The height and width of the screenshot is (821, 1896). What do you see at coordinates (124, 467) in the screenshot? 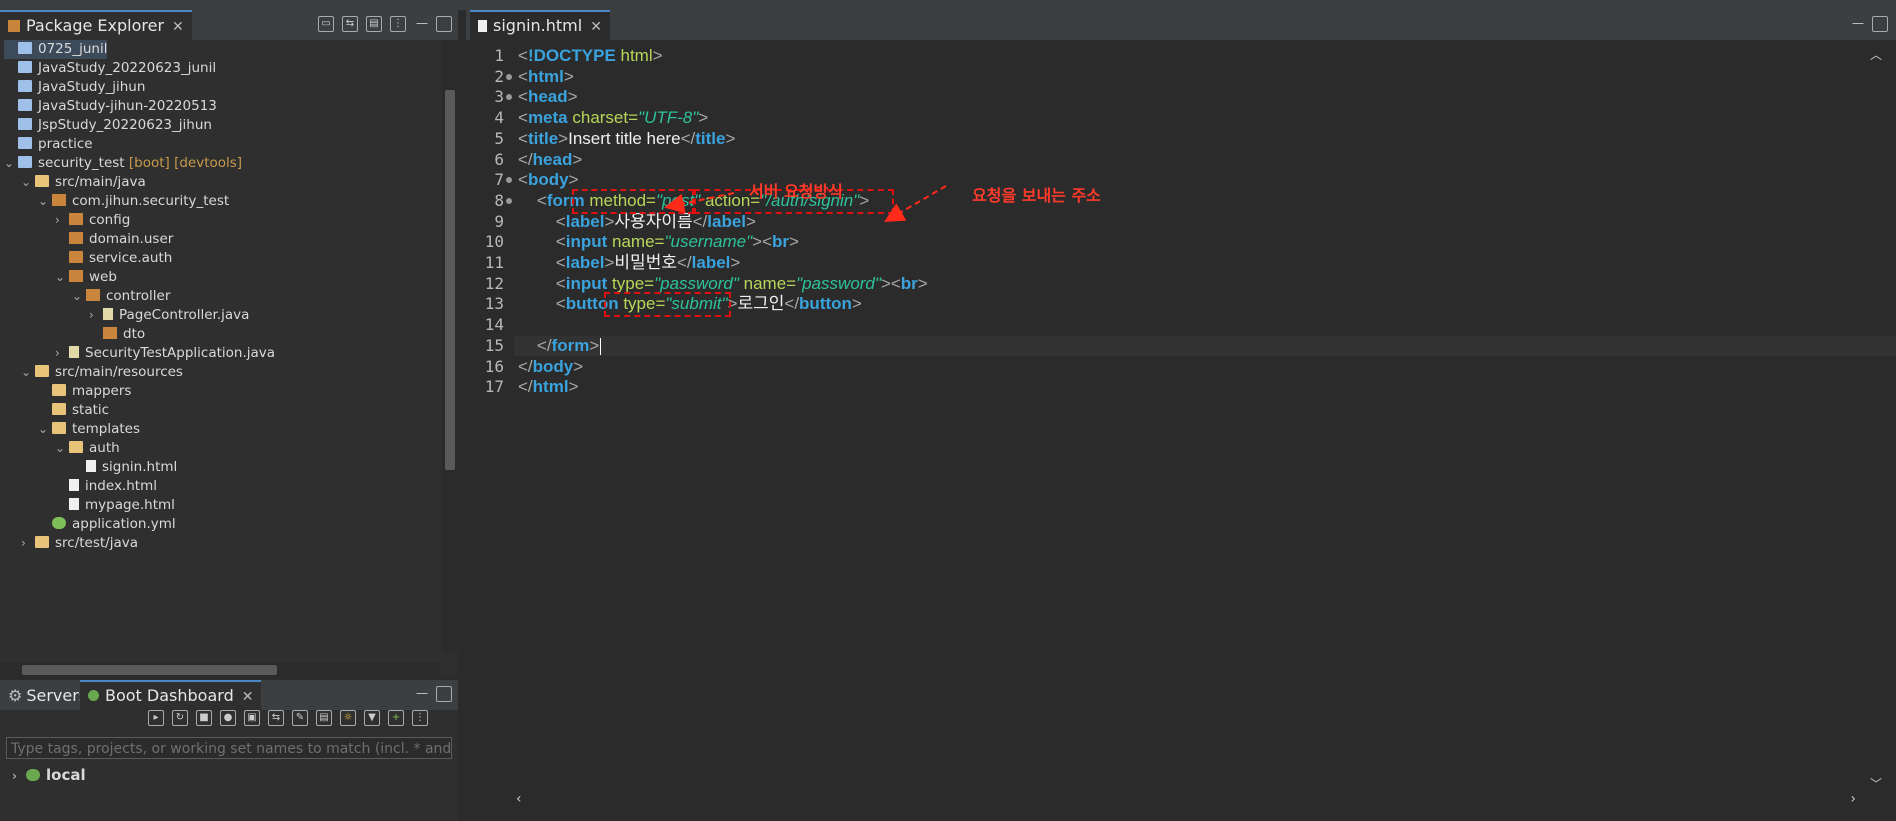
I see `tree-item: signin.html` at bounding box center [124, 467].